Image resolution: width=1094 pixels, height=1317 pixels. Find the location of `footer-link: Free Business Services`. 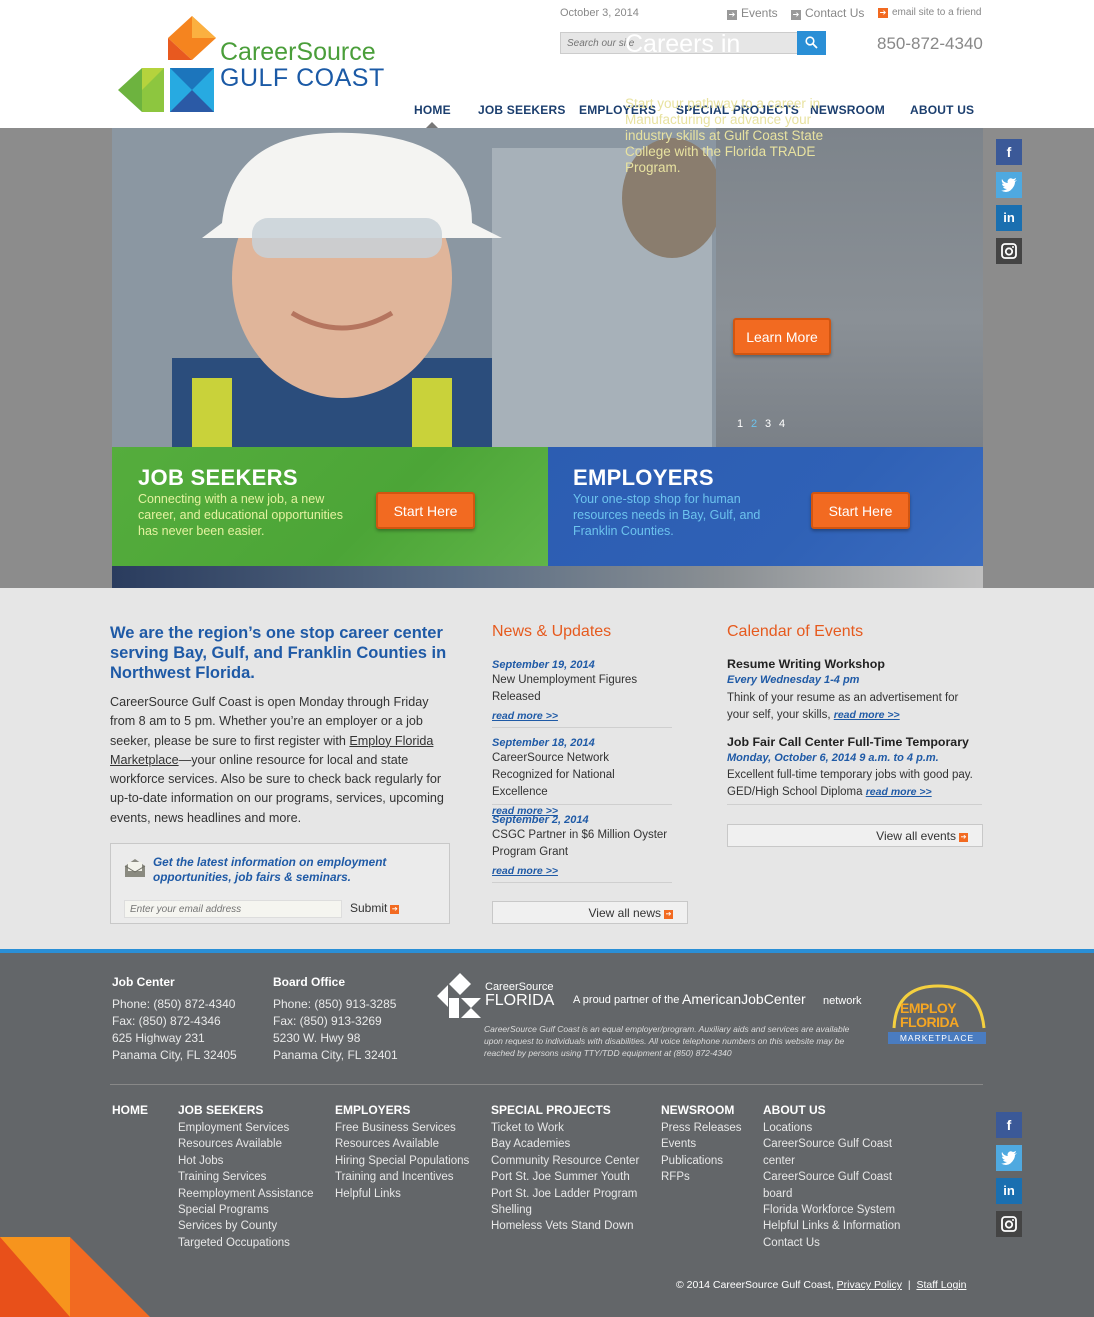

footer-link: Free Business Services is located at coordinates (402, 1128).